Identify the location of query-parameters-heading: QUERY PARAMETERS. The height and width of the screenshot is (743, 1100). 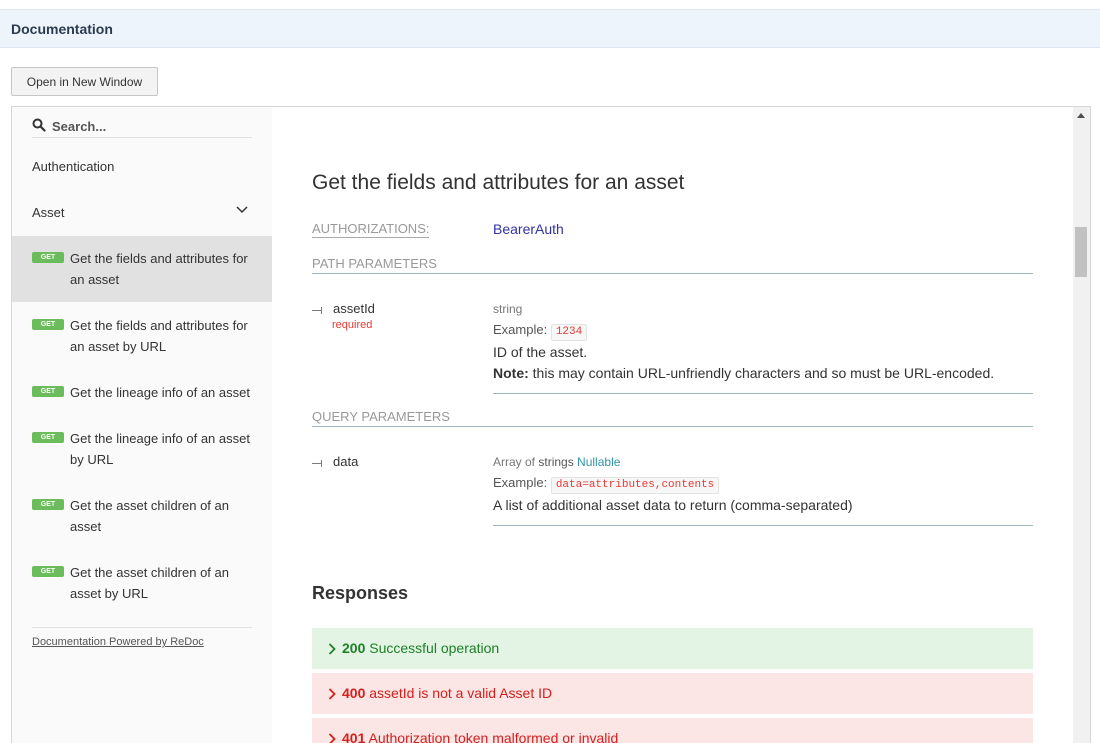
(672, 418).